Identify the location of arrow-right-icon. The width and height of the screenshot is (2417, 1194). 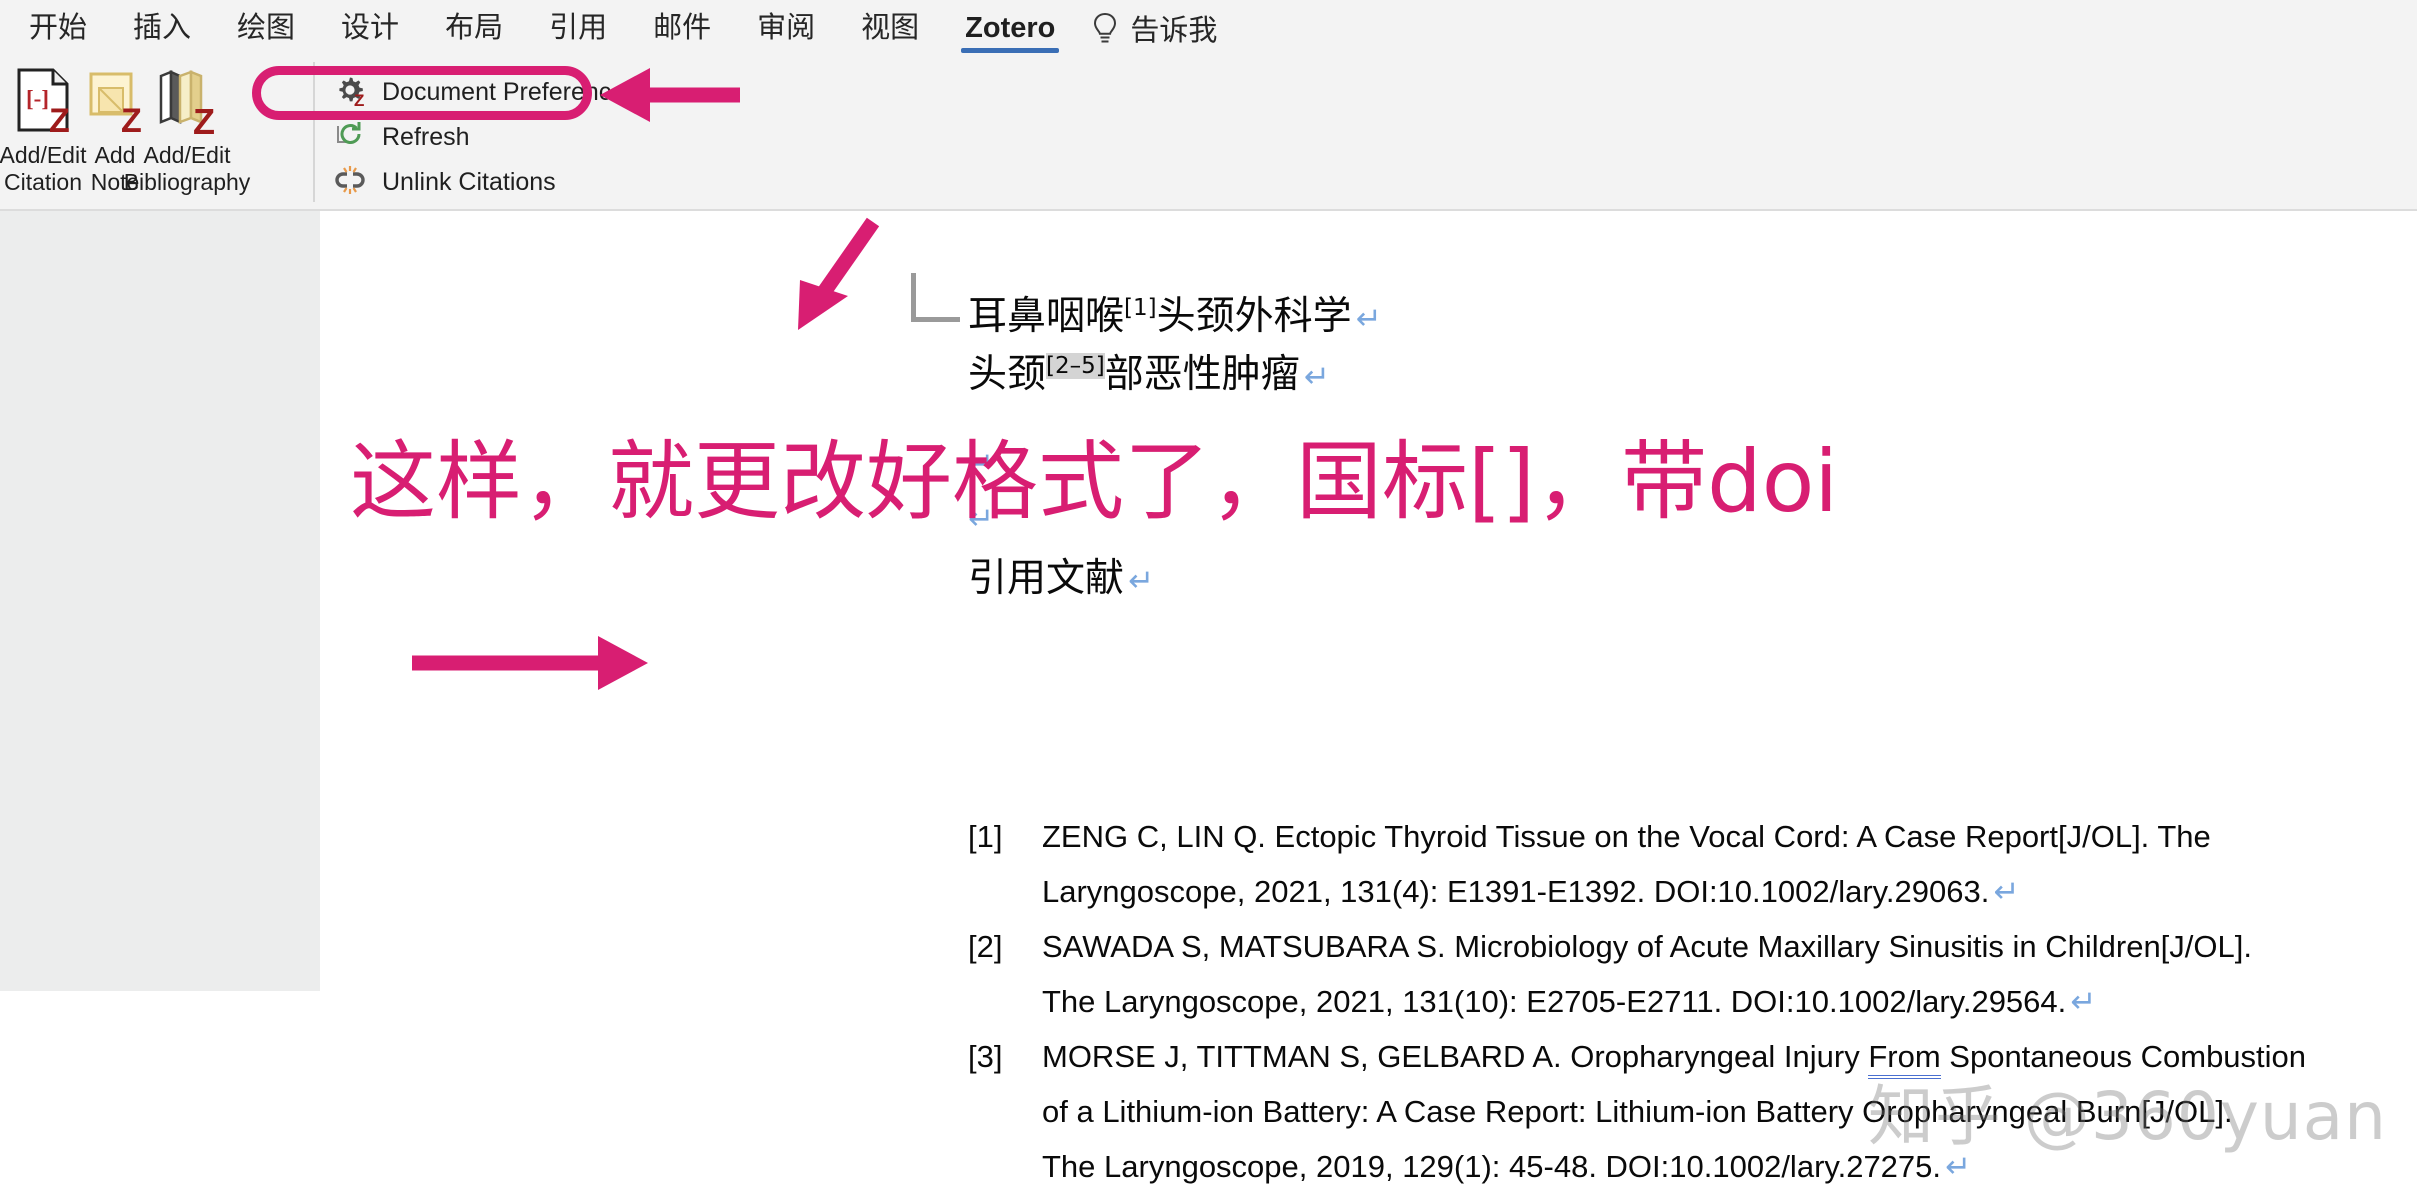
(530, 663).